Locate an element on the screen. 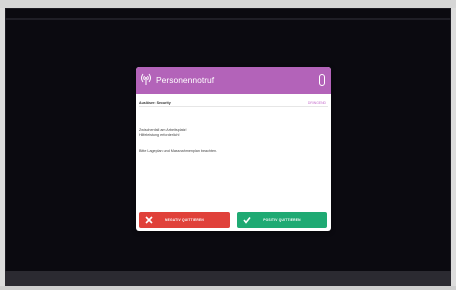 Image resolution: width=456 pixels, height=290 pixels. dialog-title: Personennotruf is located at coordinates (185, 80).